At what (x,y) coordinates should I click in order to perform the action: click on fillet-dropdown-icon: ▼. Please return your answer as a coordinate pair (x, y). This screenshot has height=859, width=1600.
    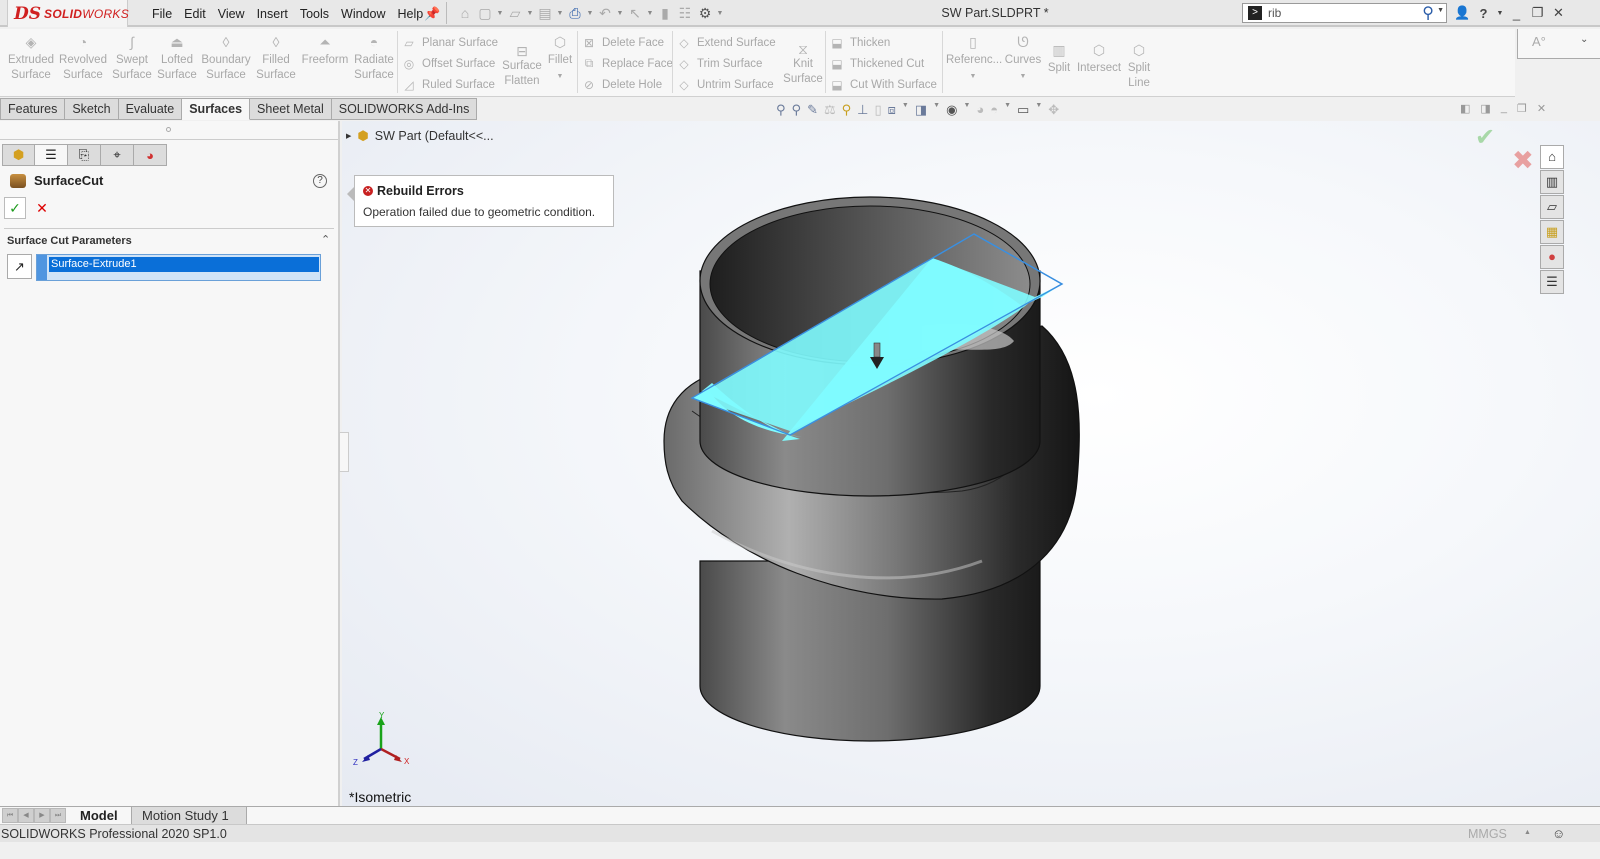
    Looking at the image, I should click on (560, 76).